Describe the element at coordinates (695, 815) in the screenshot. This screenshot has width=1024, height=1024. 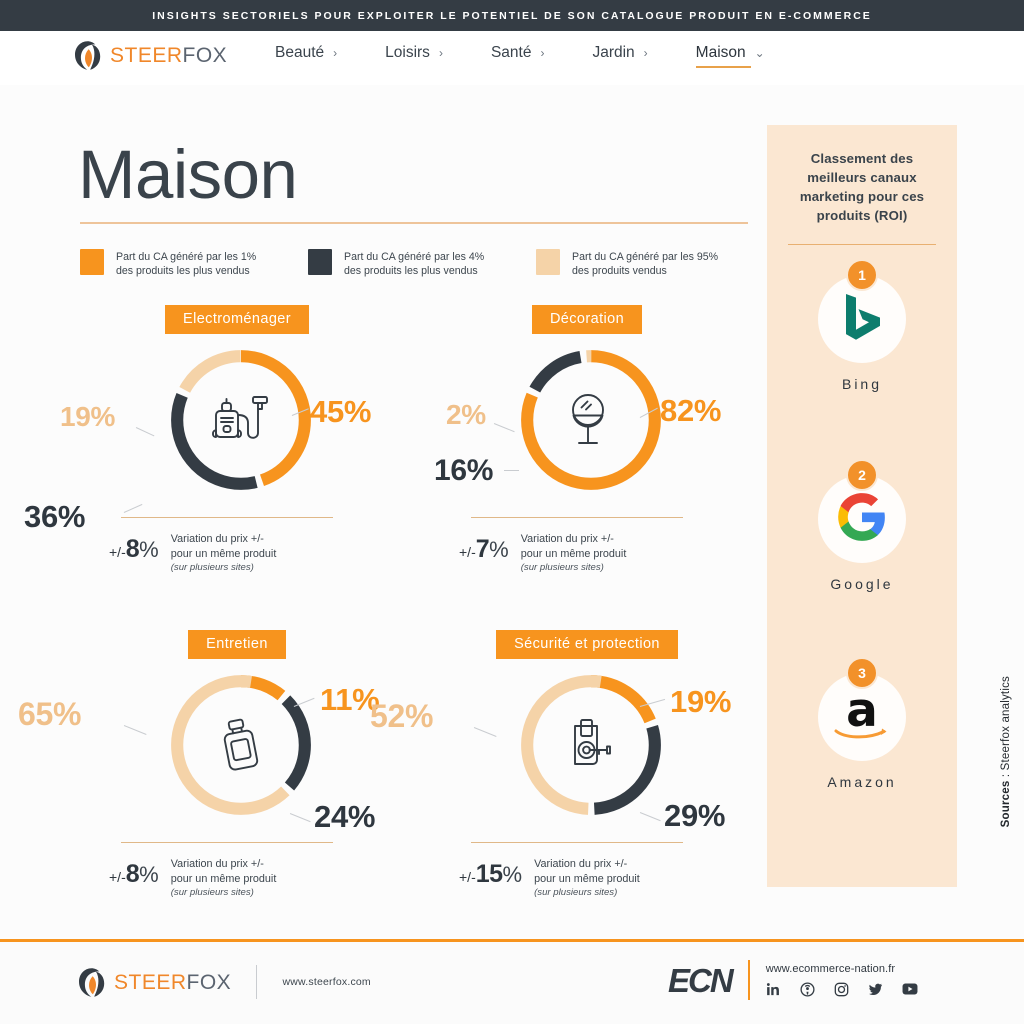
I see `slice-label-29: 29%` at that location.